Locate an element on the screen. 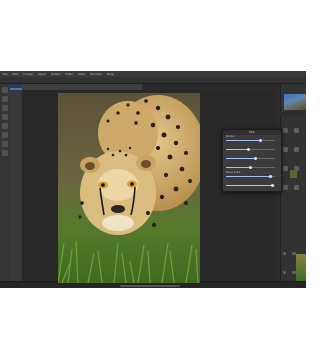  filter-dialog: Filter Radius Noise Scale is located at coordinates (252, 160).